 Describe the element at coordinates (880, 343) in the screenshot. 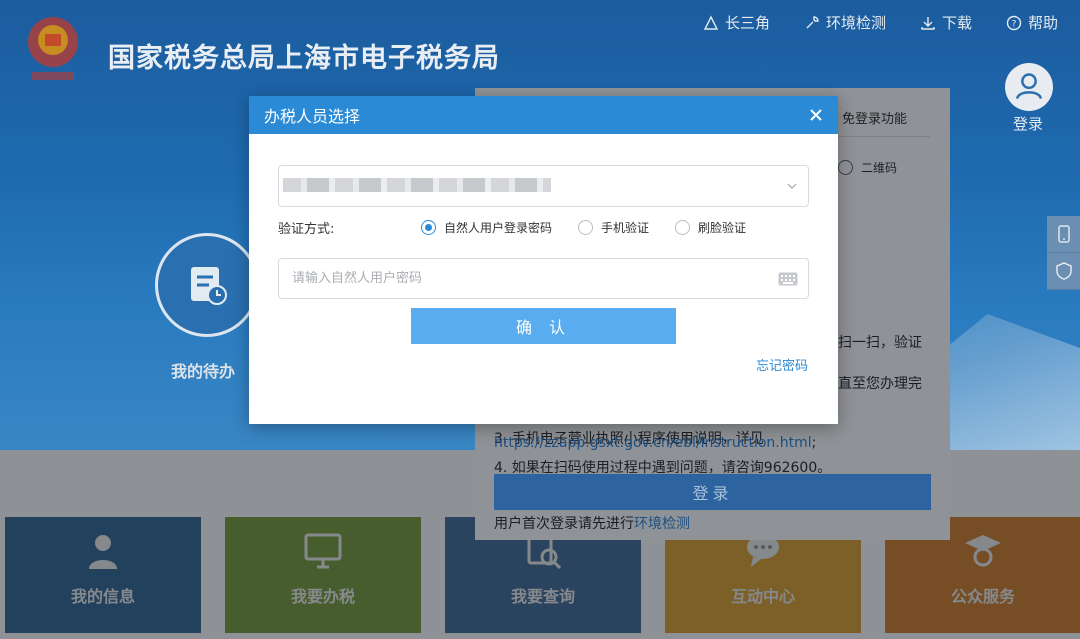

I see `instruction-line-1: 扫一扫，验证` at that location.